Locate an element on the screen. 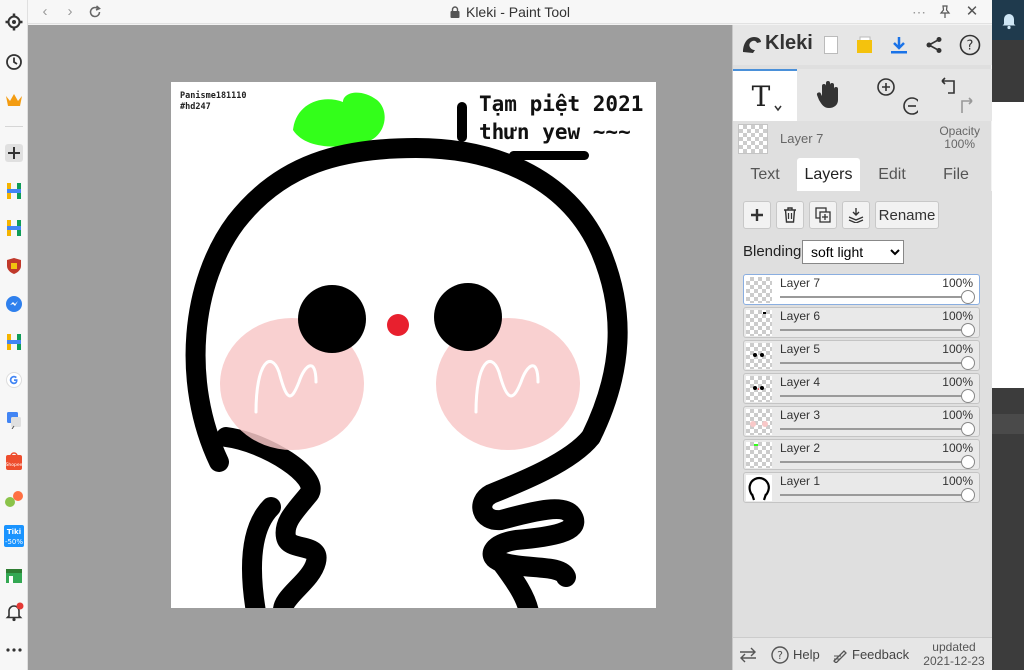 The height and width of the screenshot is (670, 1024). merge-layer-button is located at coordinates (856, 215).